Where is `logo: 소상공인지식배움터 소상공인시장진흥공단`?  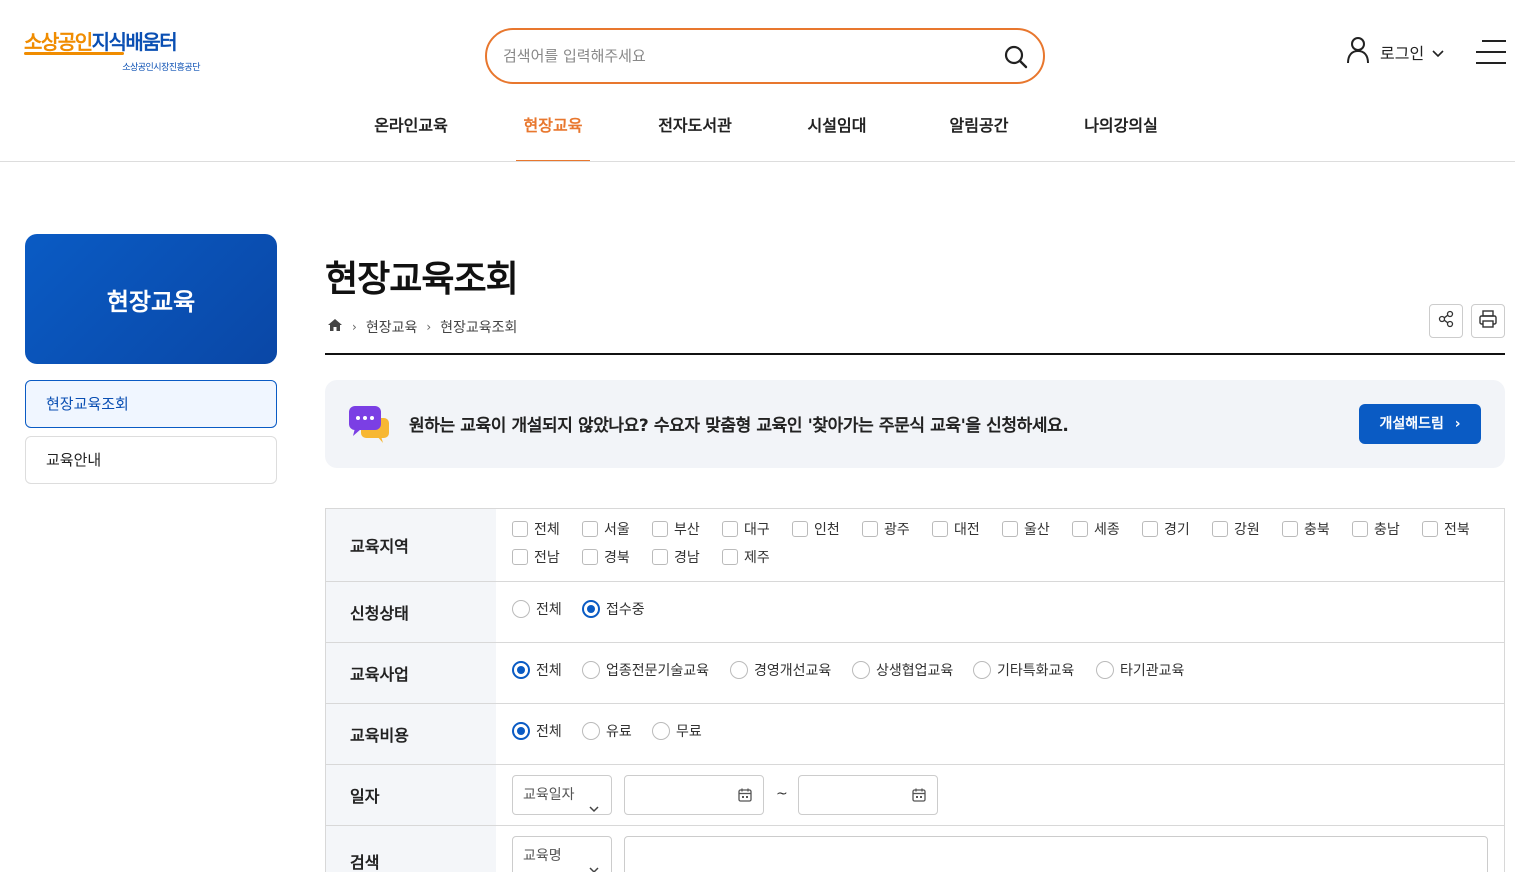
logo: 소상공인지식배움터 소상공인시장진흥공단 is located at coordinates (114, 52).